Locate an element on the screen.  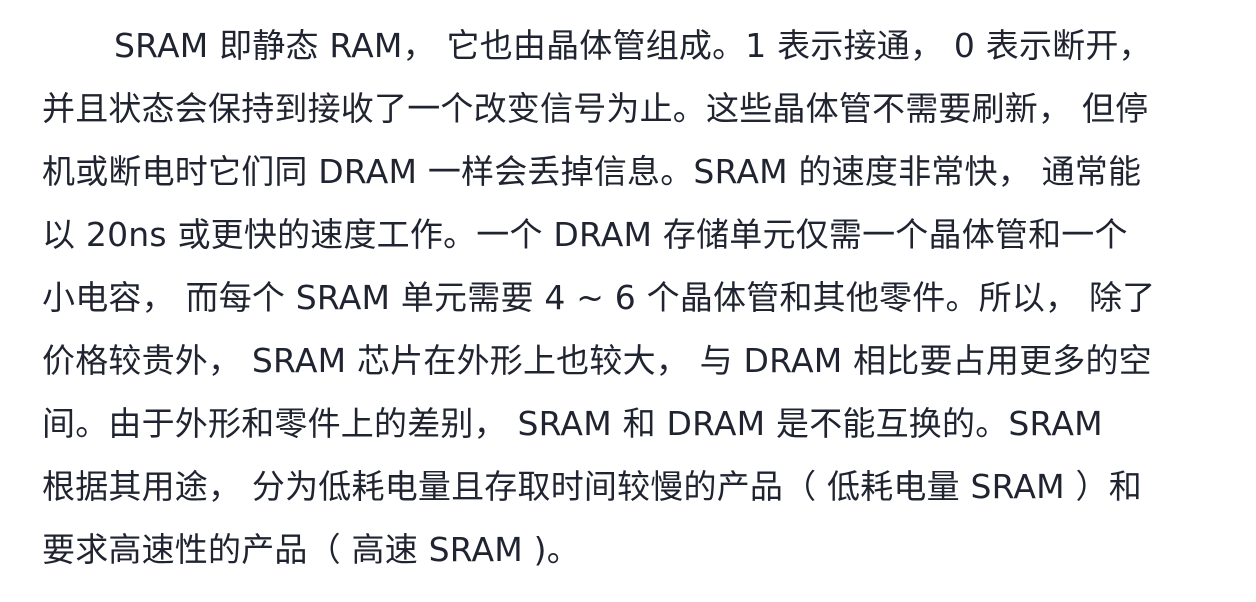
paragraph-line-8: 根据其用途， 分为低耗电量且存取时间较慢的产品（ 低耗电量 SRAM ）和 is located at coordinates (592, 486).